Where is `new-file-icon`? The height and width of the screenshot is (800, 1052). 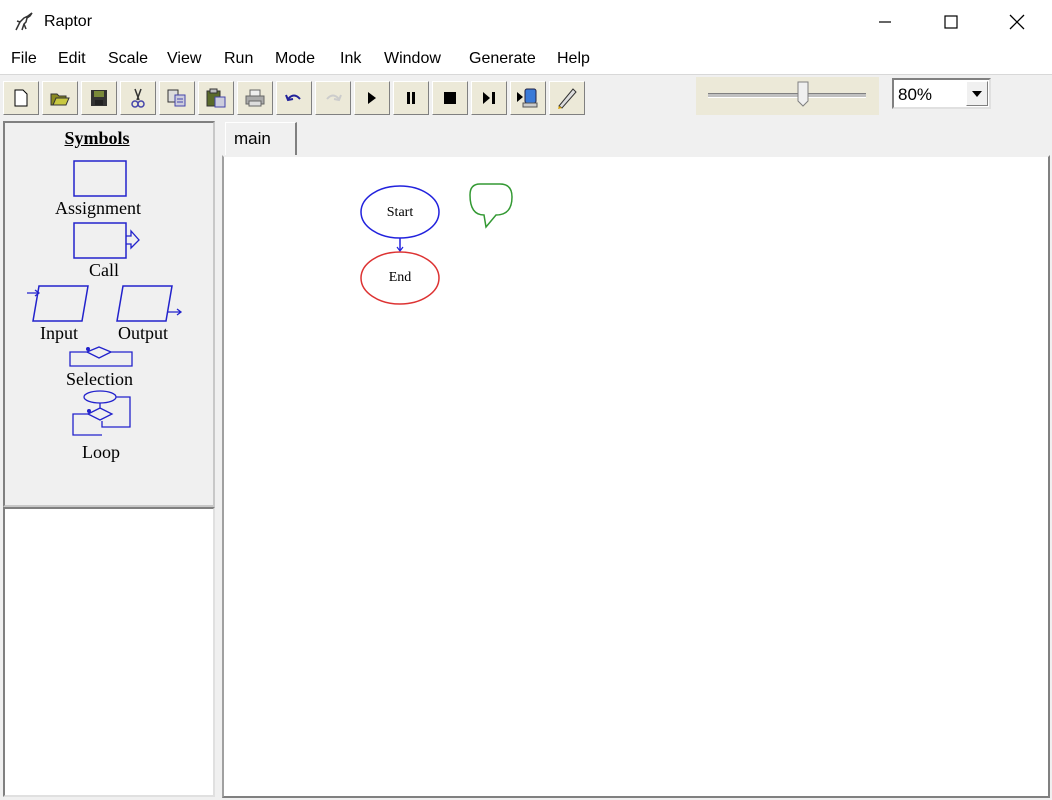
new-file-icon is located at coordinates (21, 98).